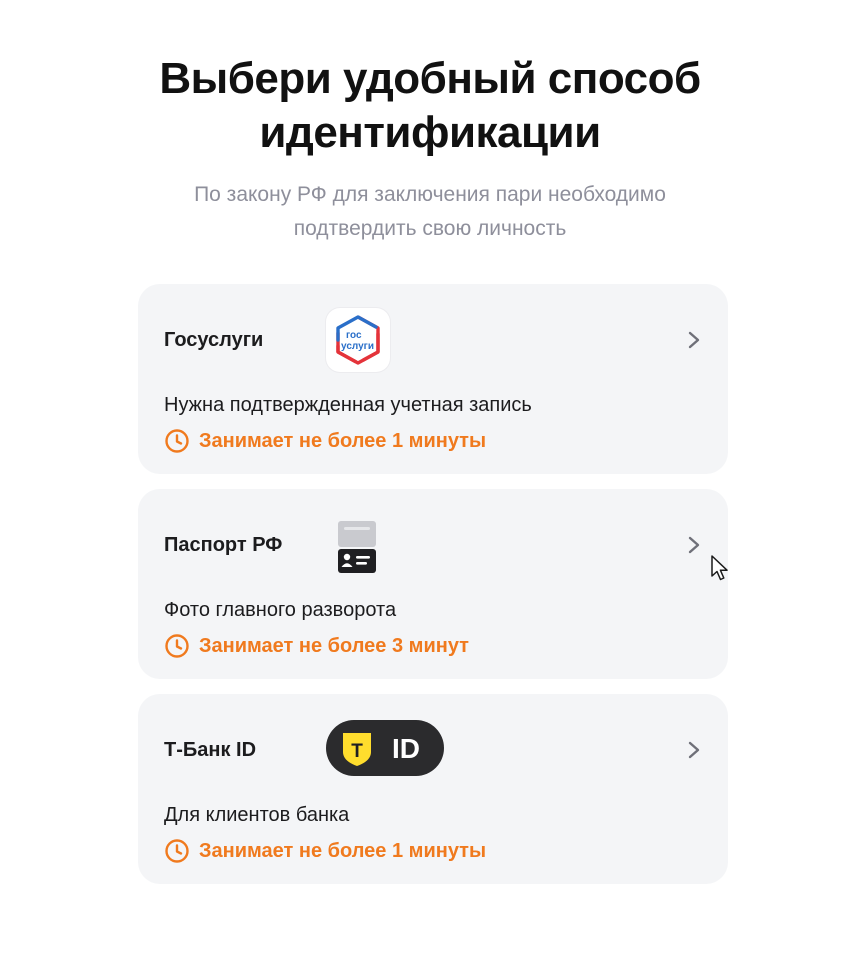 The image size is (860, 980). Describe the element at coordinates (719, 568) in the screenshot. I see `mouse-pointer-icon` at that location.